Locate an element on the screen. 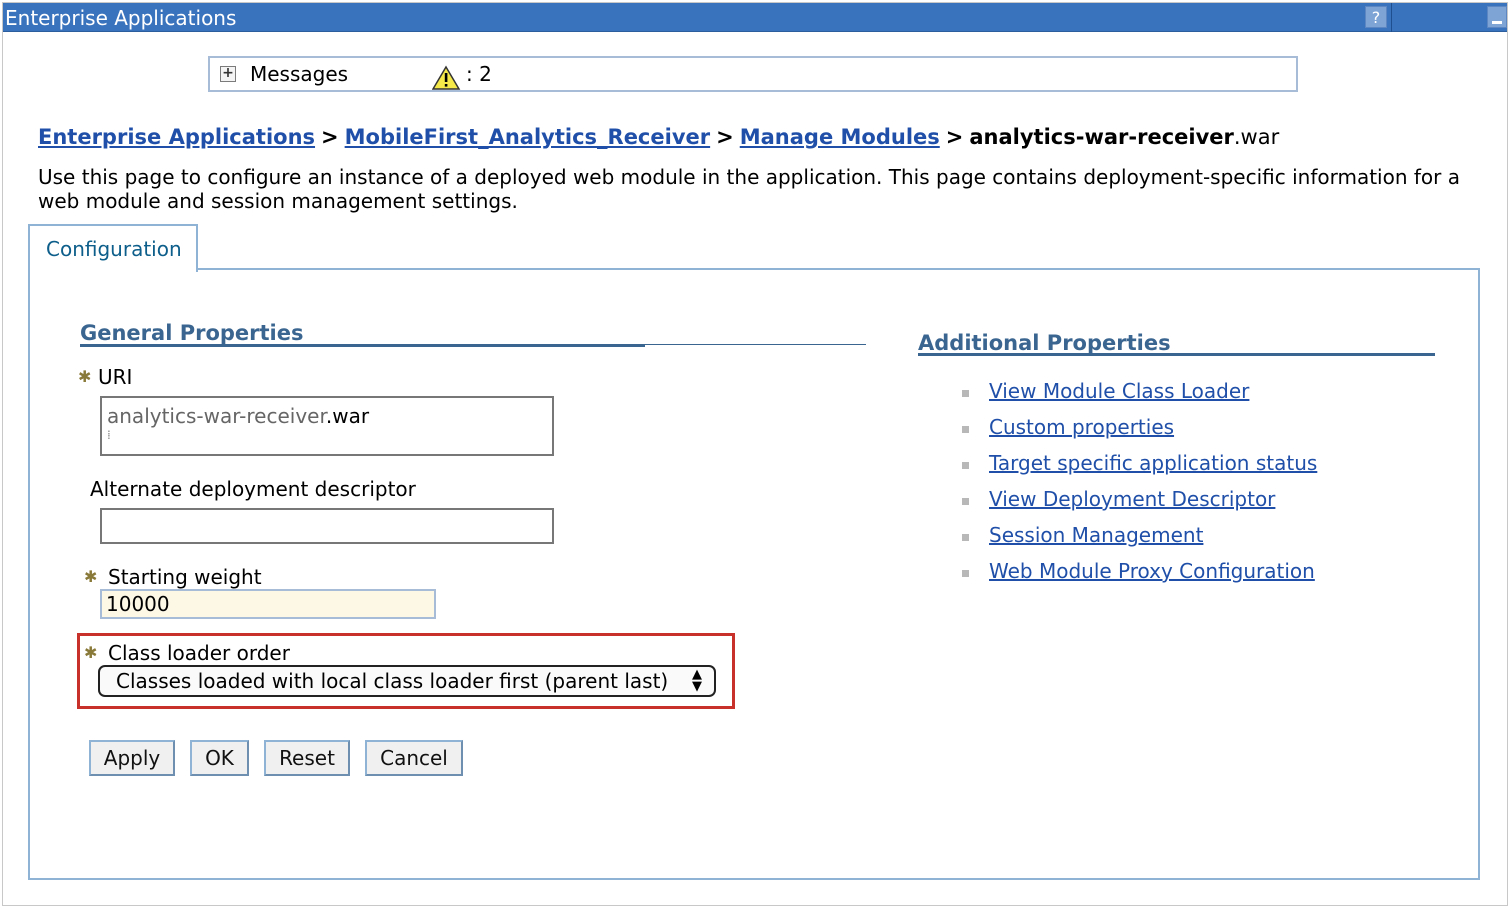 This screenshot has width=1512, height=910. uri-field: analytics-war-receiver.war ⁞ is located at coordinates (327, 426).